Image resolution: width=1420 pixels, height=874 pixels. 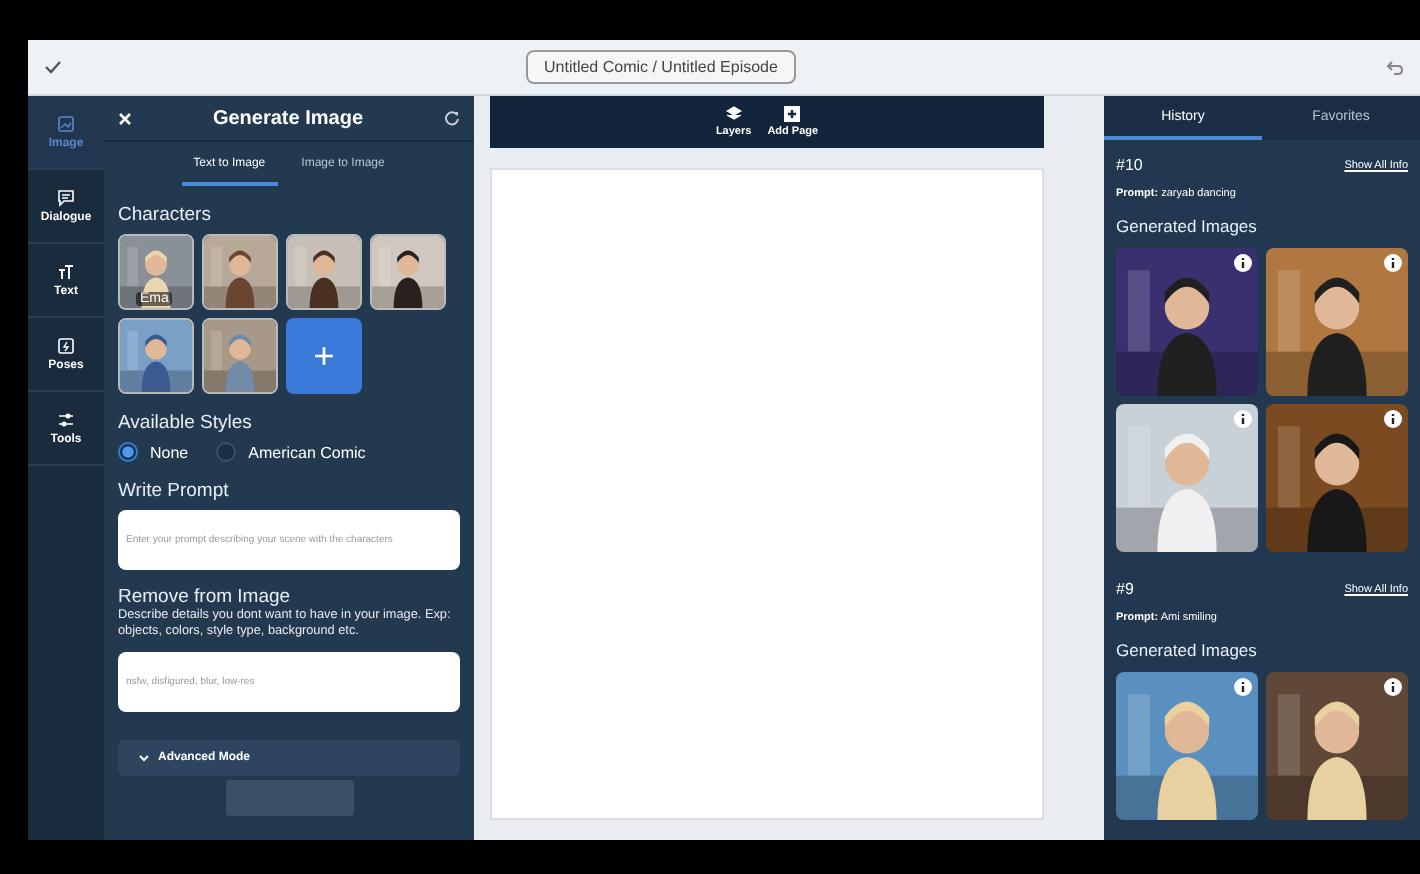 I want to click on entry-number: #10, so click(x=1129, y=165).